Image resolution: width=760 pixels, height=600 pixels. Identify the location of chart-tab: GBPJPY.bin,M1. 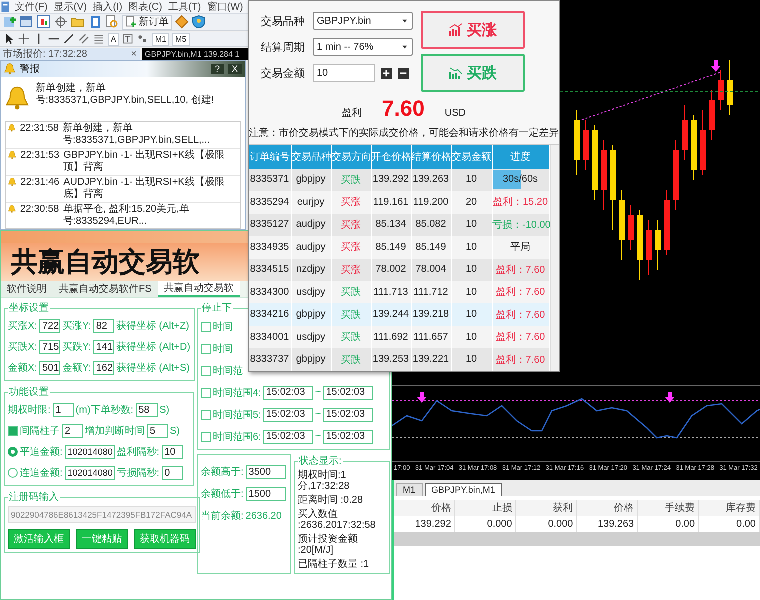
(463, 489).